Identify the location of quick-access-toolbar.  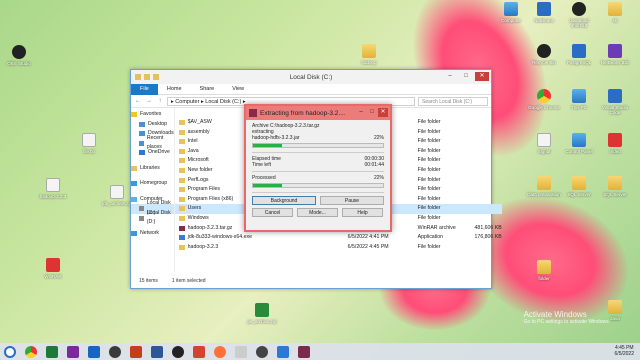
(147, 77).